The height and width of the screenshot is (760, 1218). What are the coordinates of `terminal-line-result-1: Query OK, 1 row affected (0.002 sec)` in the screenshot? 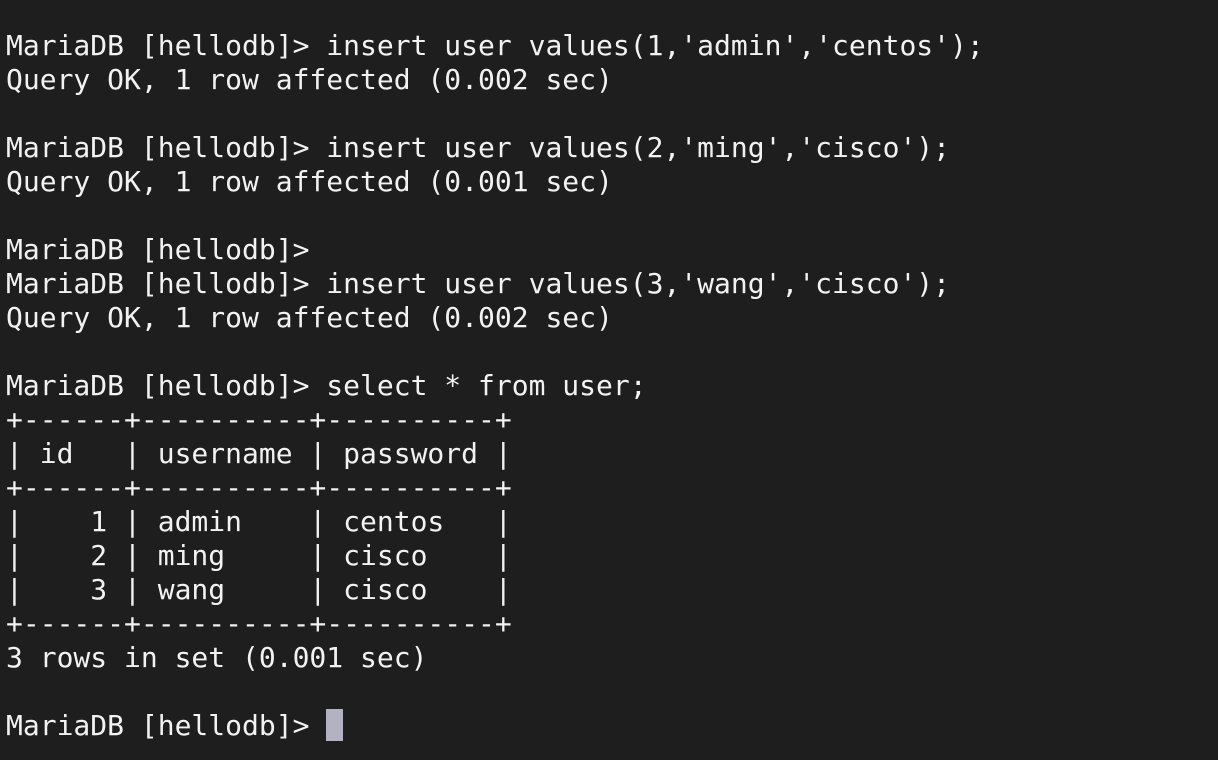 It's located at (309, 79).